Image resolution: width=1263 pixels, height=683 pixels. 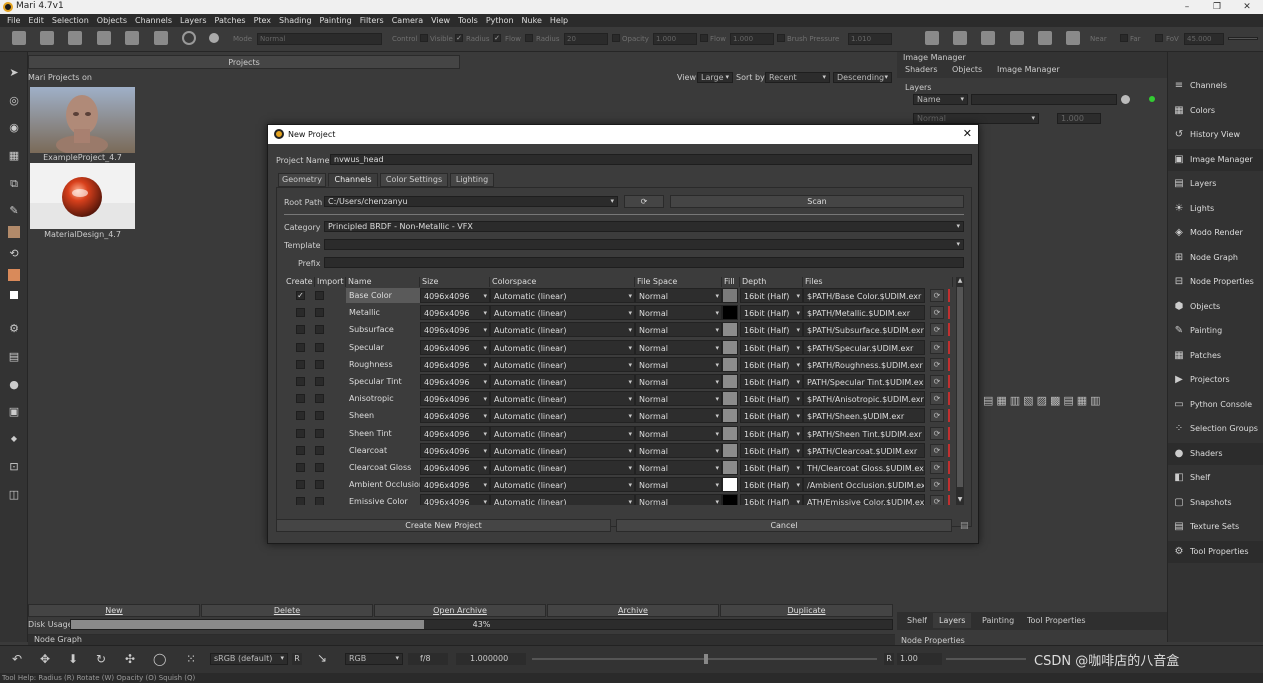 What do you see at coordinates (497, 38) in the screenshot?
I see `radius-checkbox: ✓` at bounding box center [497, 38].